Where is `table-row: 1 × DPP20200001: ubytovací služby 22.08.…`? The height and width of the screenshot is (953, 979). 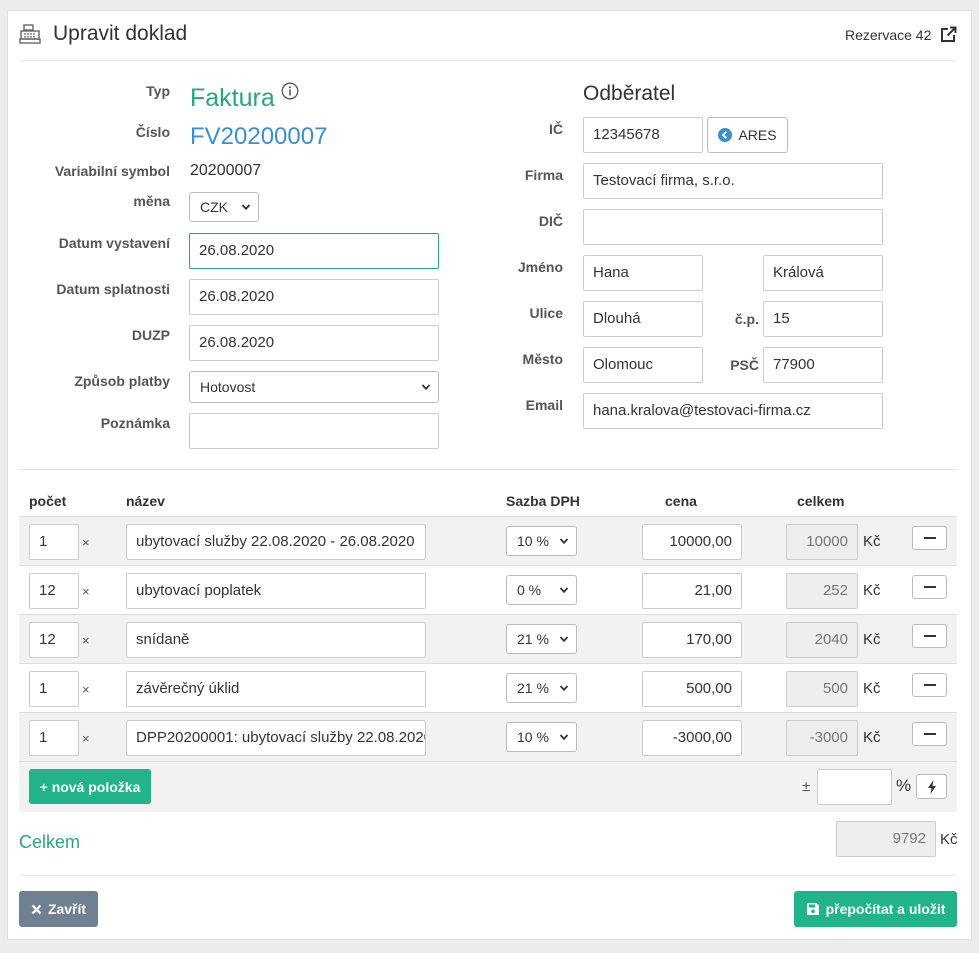 table-row: 1 × DPP20200001: ubytovací služby 22.08.… is located at coordinates (488, 737).